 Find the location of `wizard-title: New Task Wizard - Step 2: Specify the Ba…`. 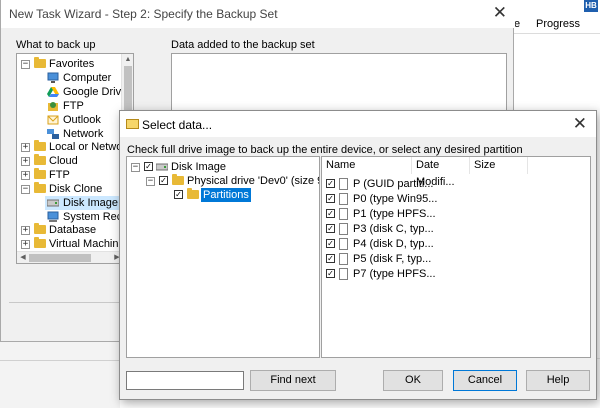

wizard-title: New Task Wizard - Step 2: Specify the Ba… is located at coordinates (143, 14).